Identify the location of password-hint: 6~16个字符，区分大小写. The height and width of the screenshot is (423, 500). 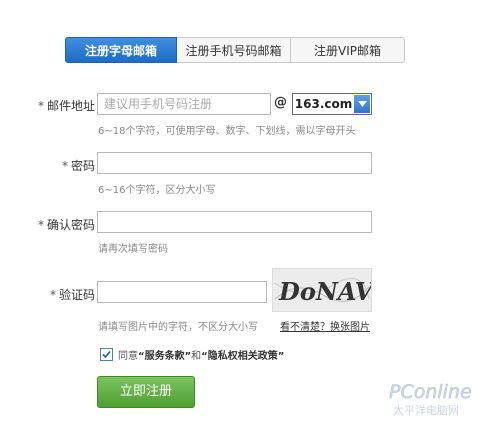
(157, 190).